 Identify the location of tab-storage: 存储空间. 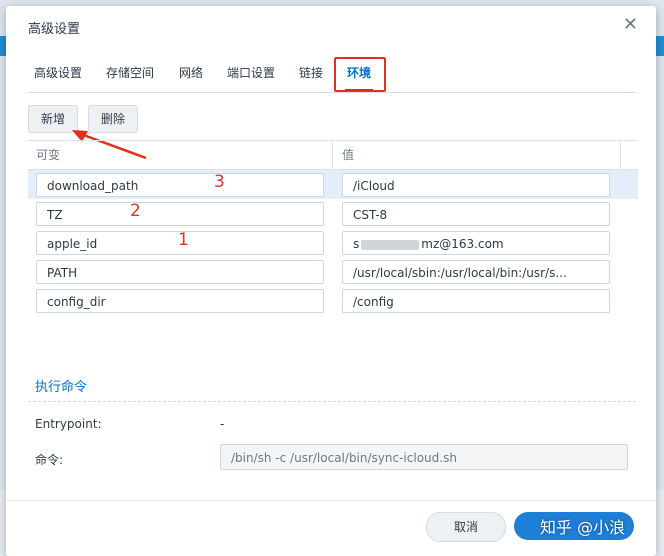
(130, 77).